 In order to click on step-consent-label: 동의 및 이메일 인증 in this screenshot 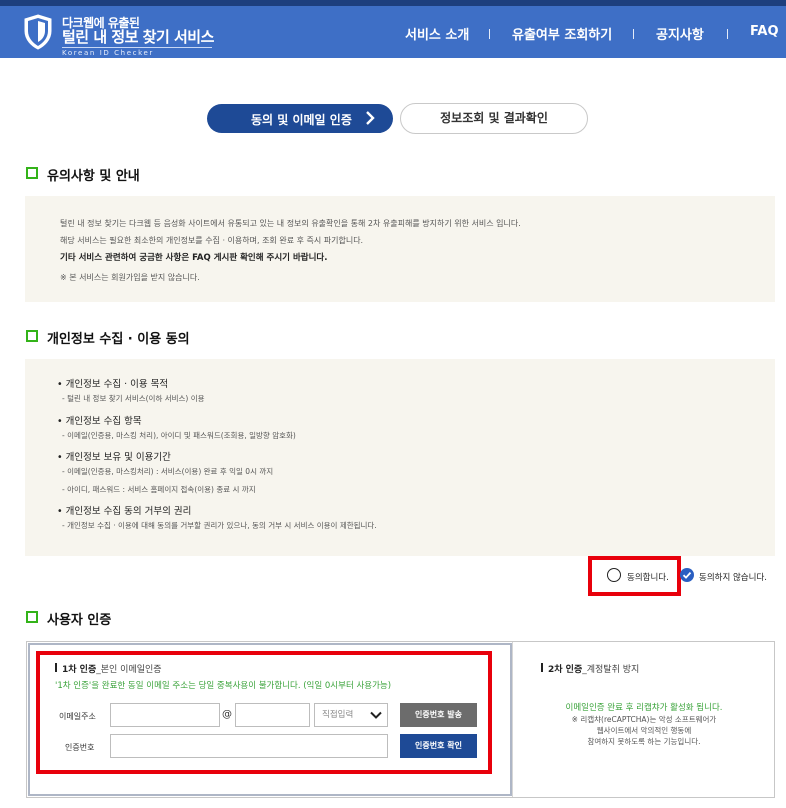, I will do `click(301, 120)`.